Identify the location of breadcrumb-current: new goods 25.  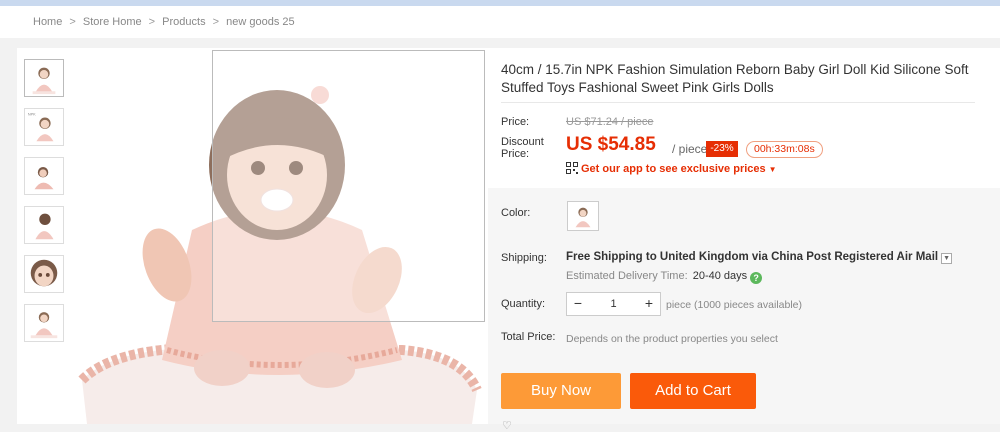
(260, 22).